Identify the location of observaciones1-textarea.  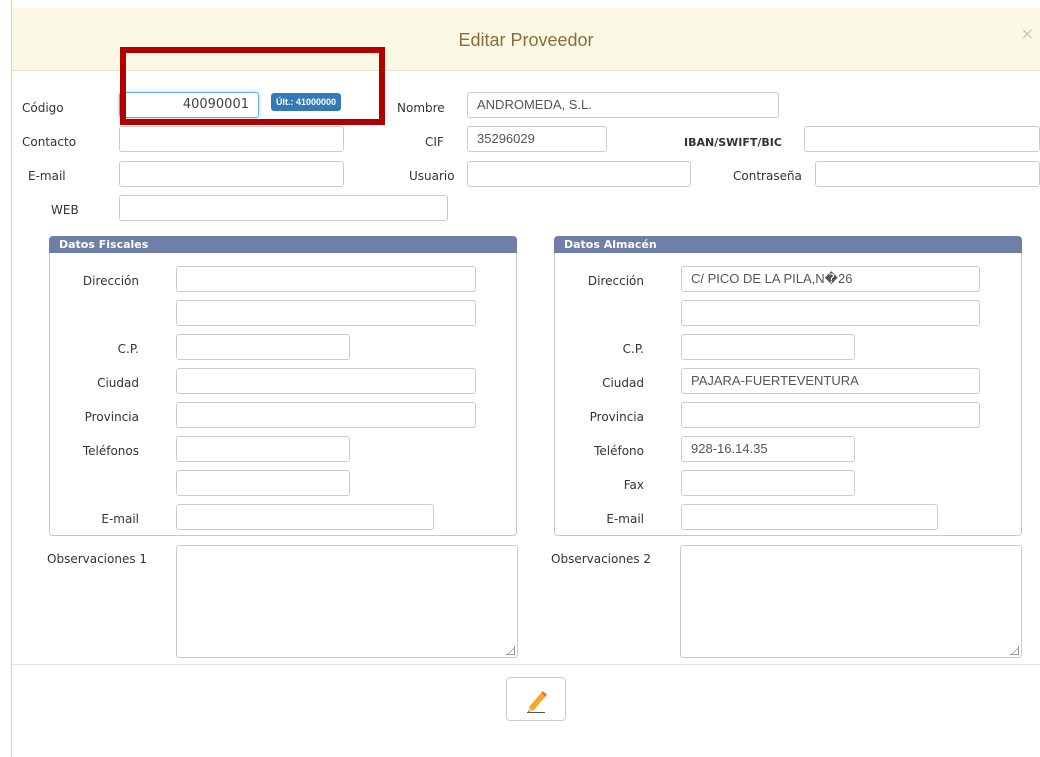
(347, 601).